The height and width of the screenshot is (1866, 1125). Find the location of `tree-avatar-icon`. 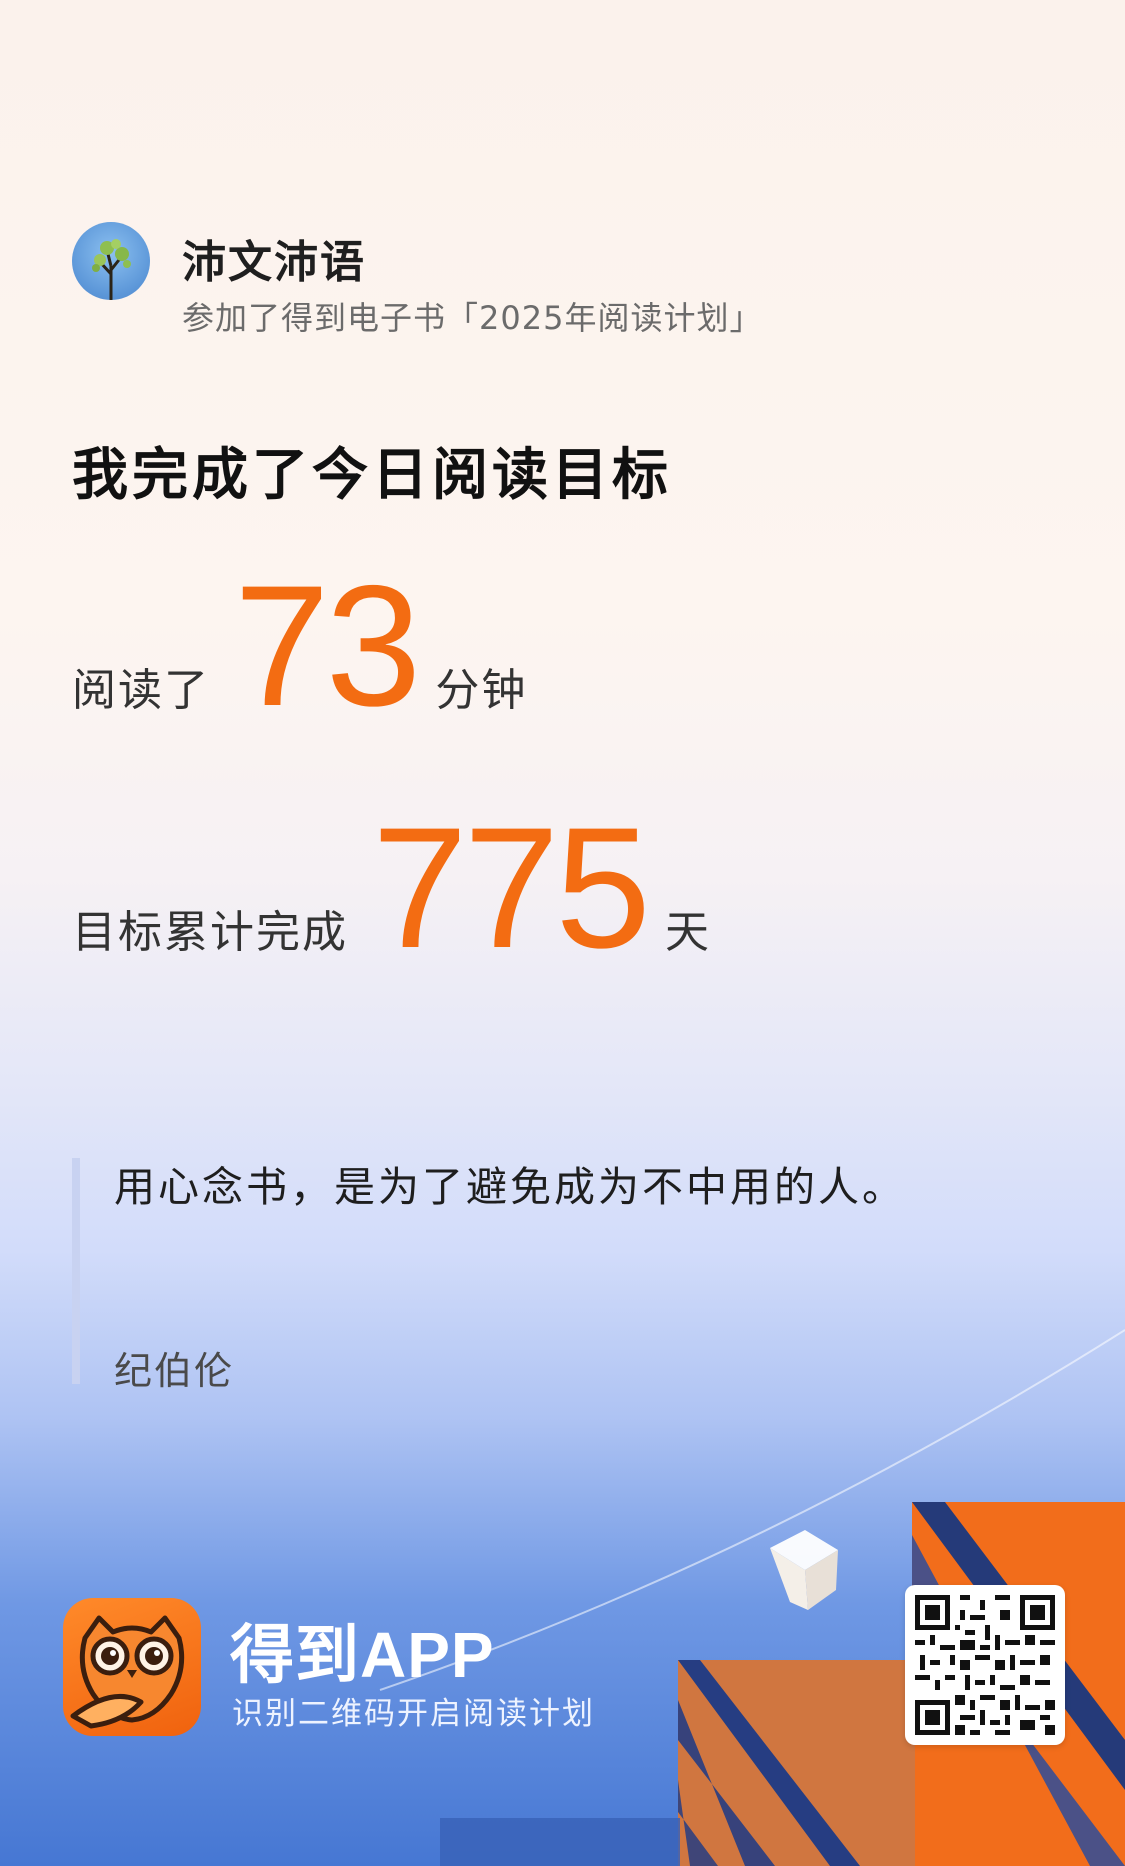

tree-avatar-icon is located at coordinates (111, 269).